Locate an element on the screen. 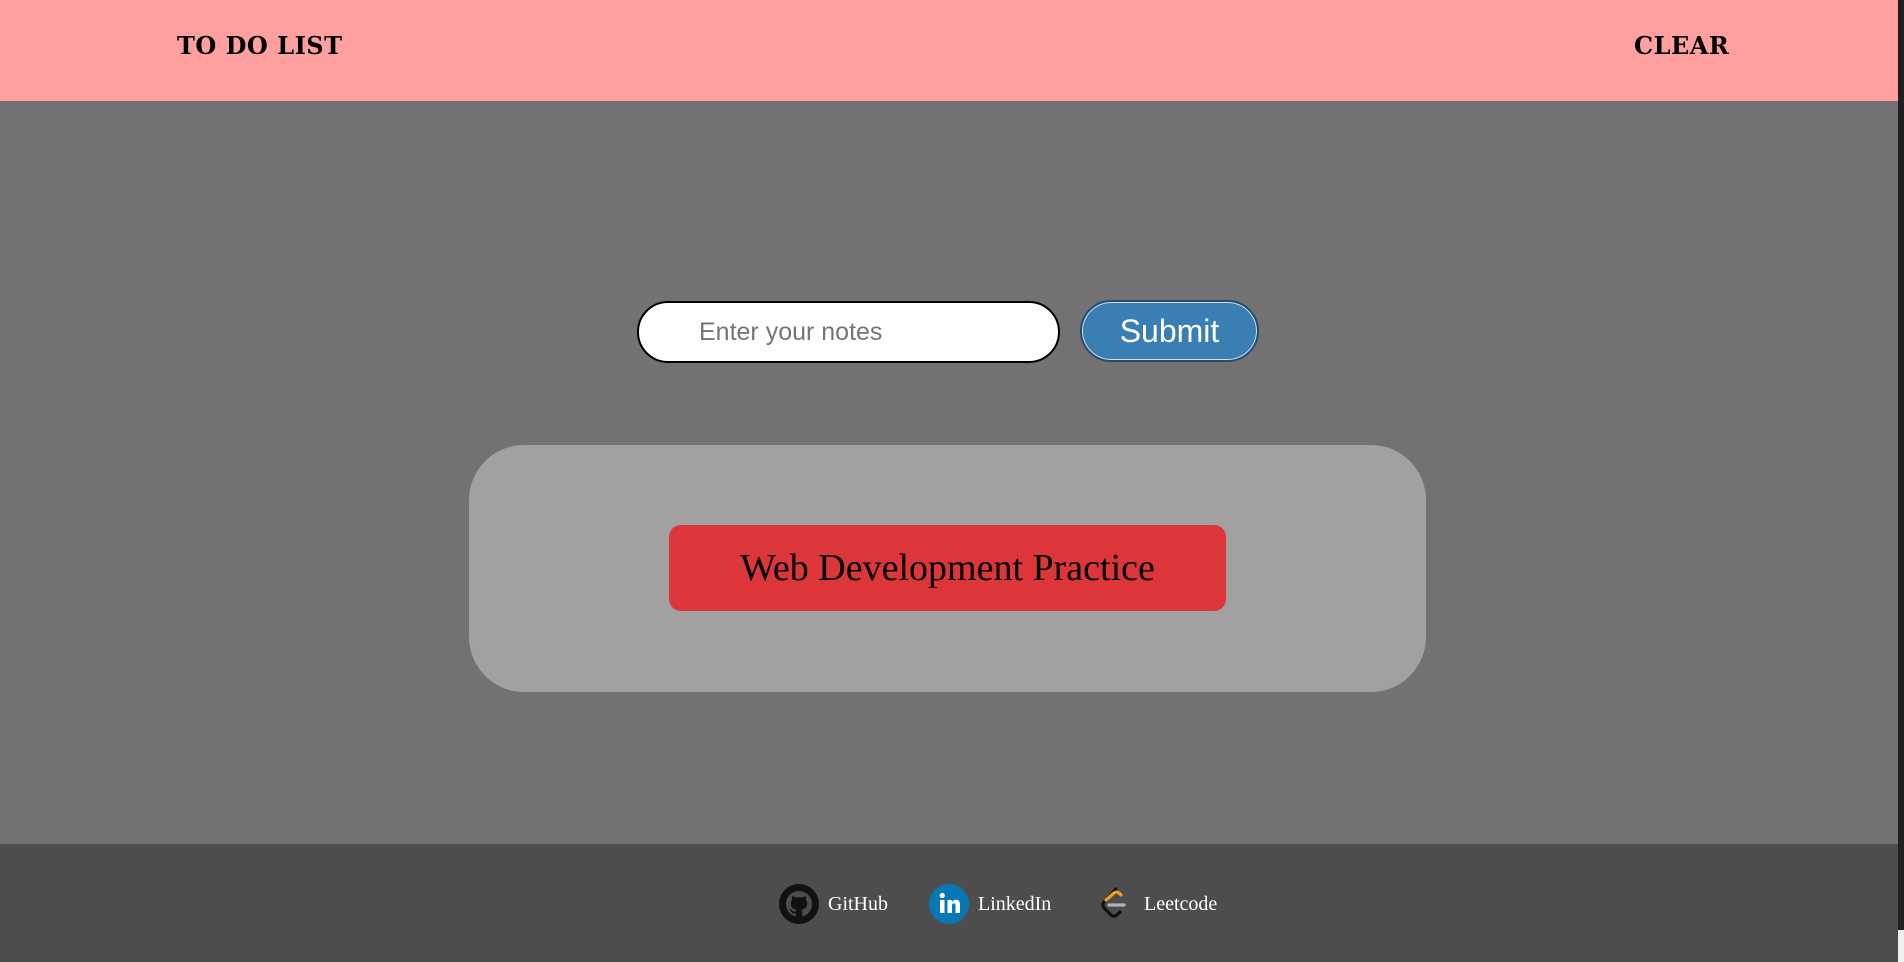 The height and width of the screenshot is (962, 1904). leetcode-label: Leetcode is located at coordinates (1181, 903).